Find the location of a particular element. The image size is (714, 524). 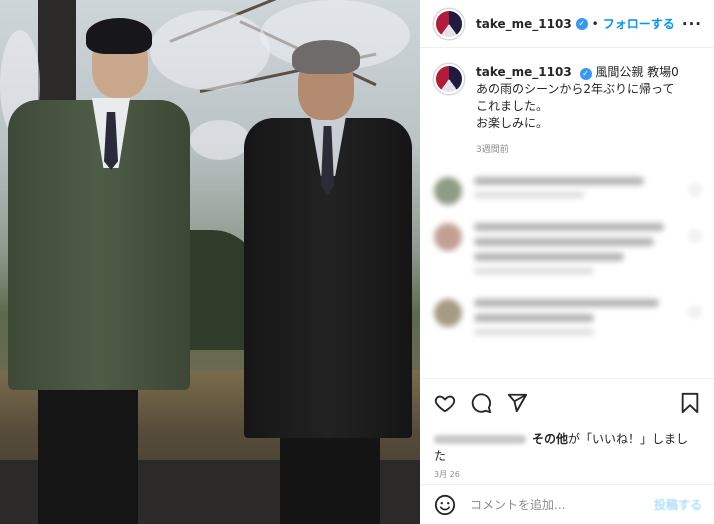

person-right-hair is located at coordinates (326, 57).